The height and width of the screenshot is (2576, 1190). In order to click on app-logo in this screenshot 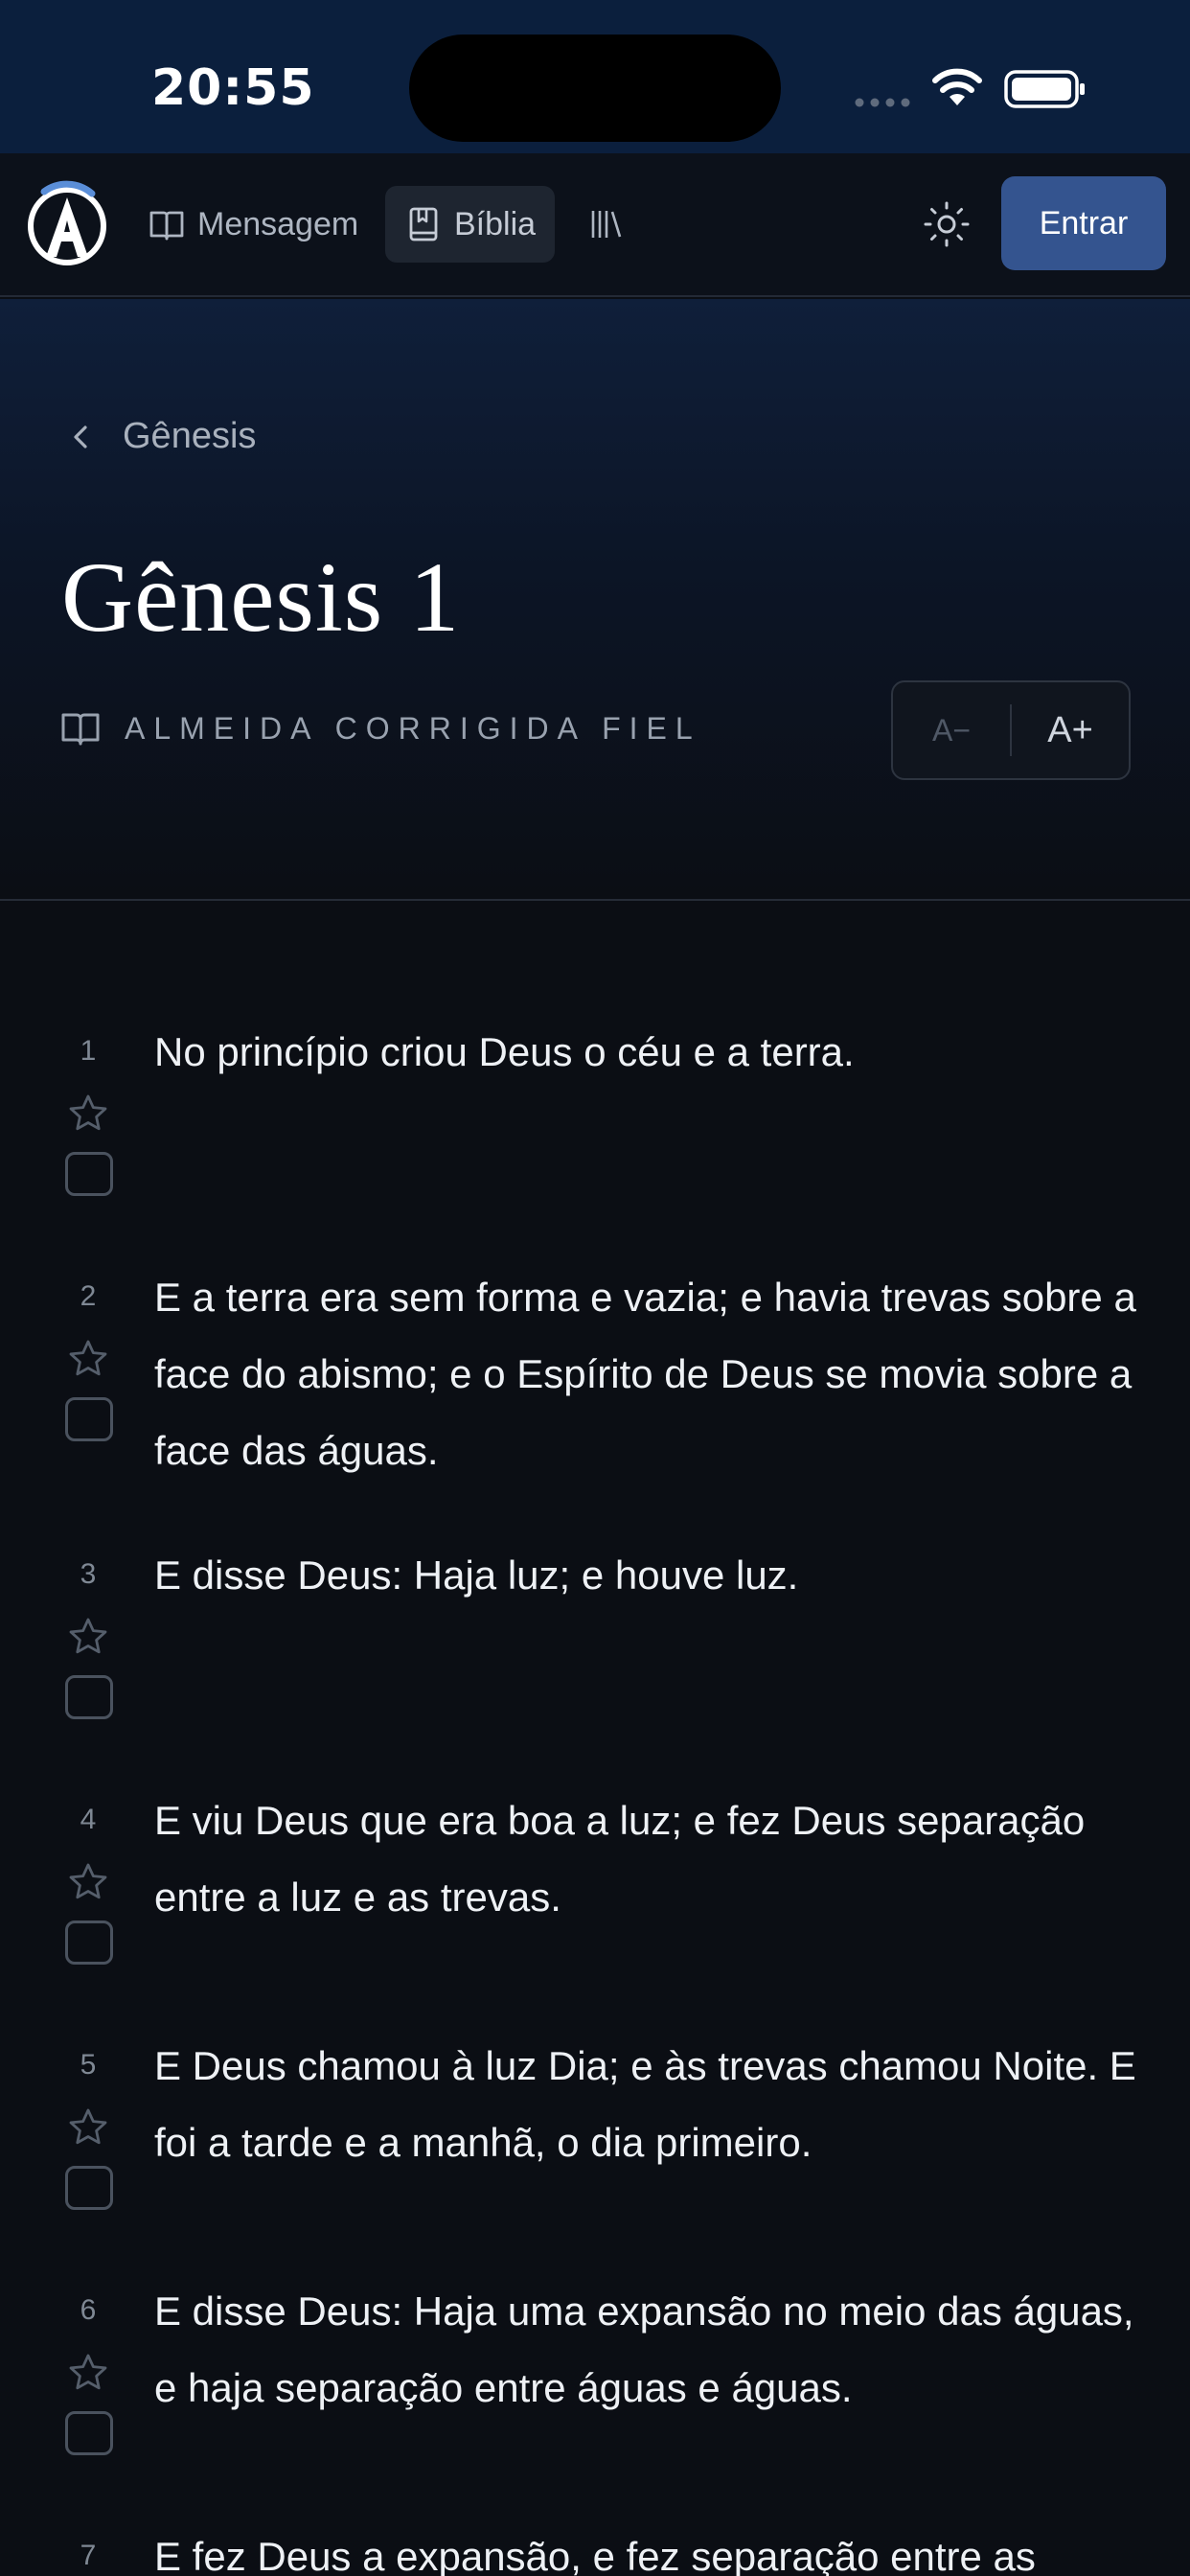, I will do `click(67, 224)`.